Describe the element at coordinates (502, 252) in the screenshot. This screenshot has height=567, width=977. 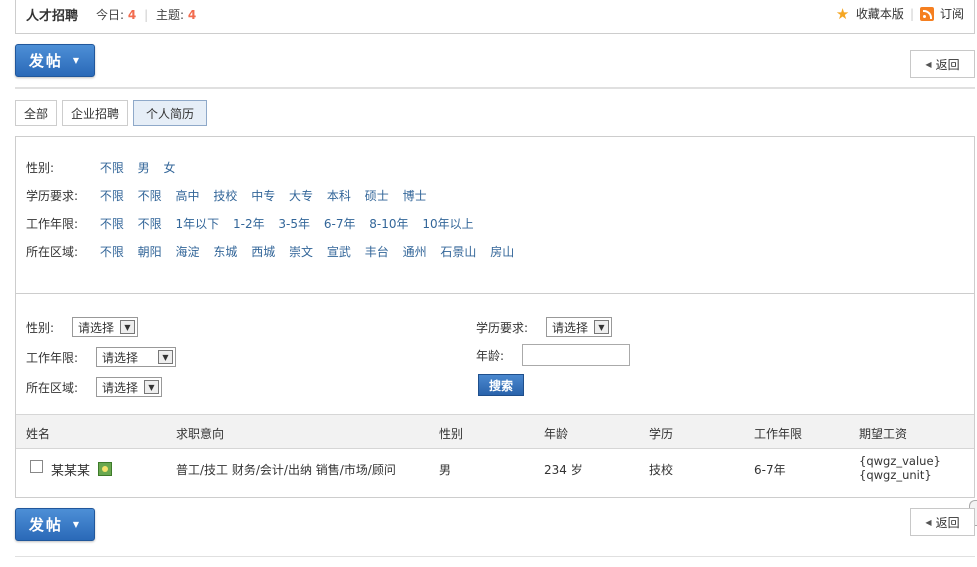
I see `district-option: 房山` at that location.